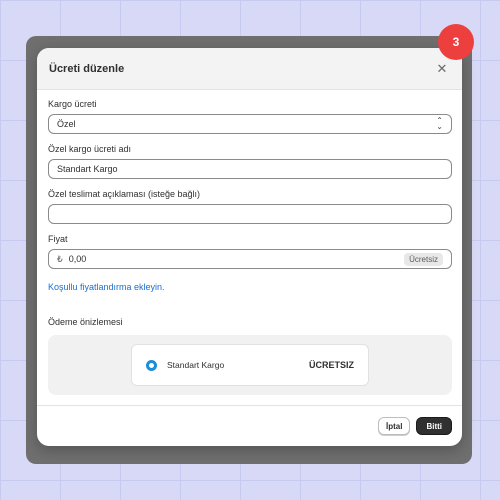 Image resolution: width=500 pixels, height=500 pixels. Describe the element at coordinates (249, 69) in the screenshot. I see `modal-header: Ücreti düzenle ✕` at that location.